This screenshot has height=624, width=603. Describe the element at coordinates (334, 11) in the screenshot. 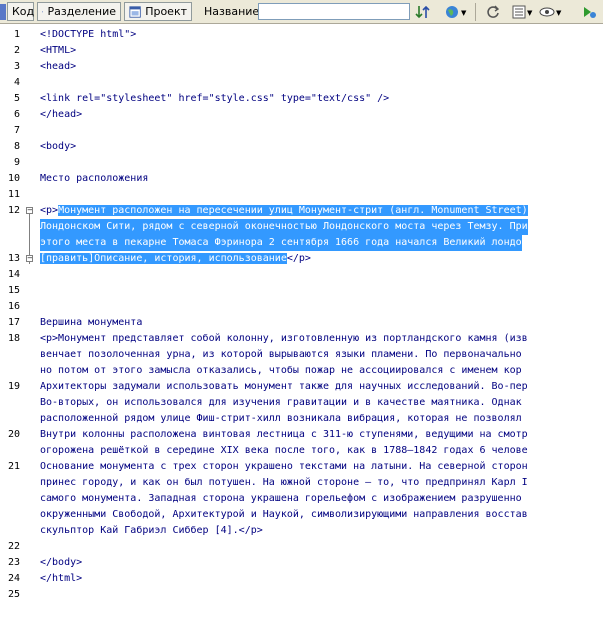

I see `title-input` at that location.